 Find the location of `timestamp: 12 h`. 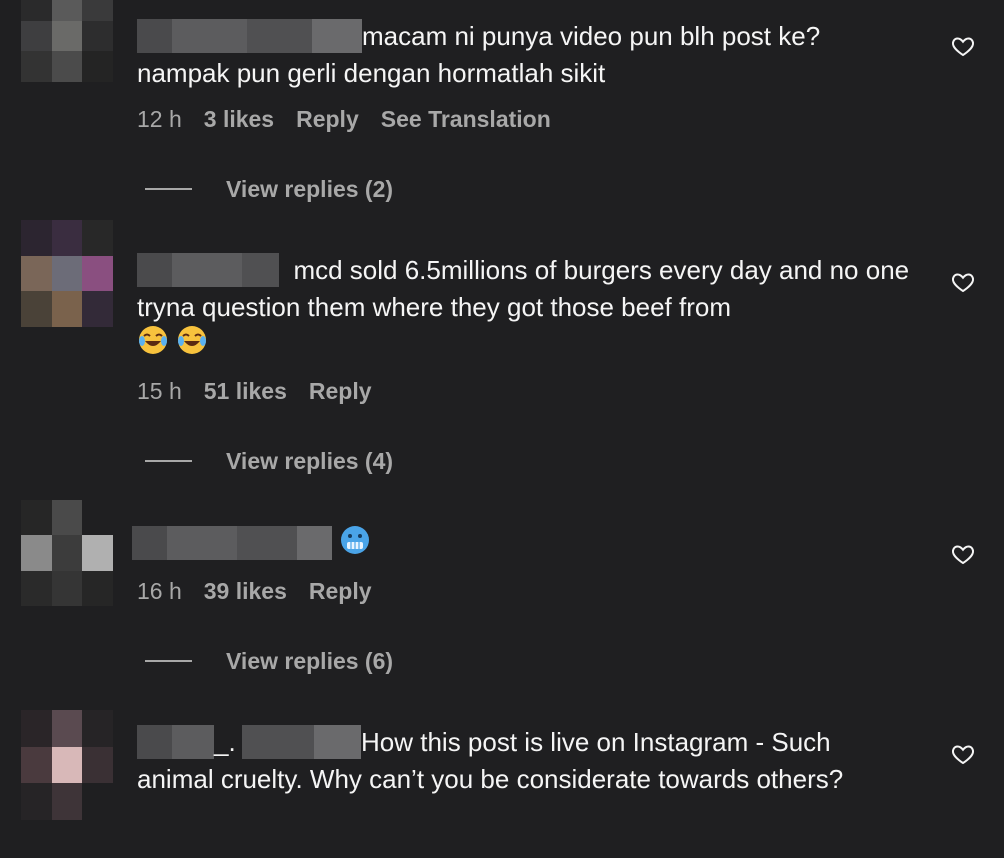

timestamp: 12 h is located at coordinates (159, 119).